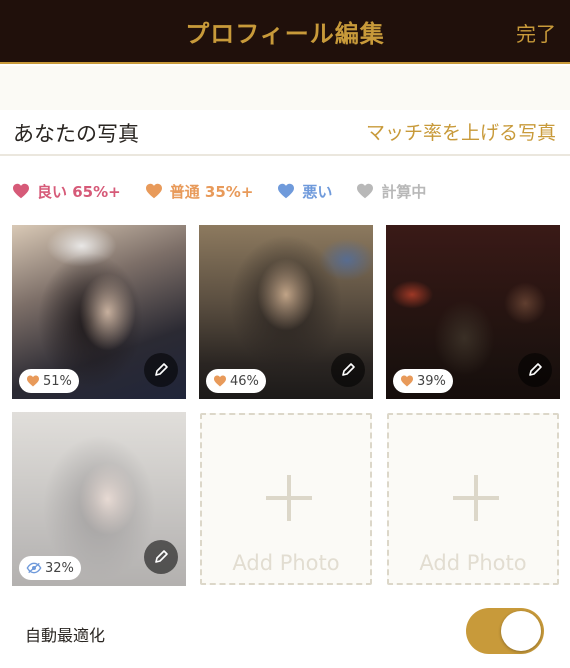 Image resolution: width=570 pixels, height=668 pixels. I want to click on toggle-knob, so click(521, 631).